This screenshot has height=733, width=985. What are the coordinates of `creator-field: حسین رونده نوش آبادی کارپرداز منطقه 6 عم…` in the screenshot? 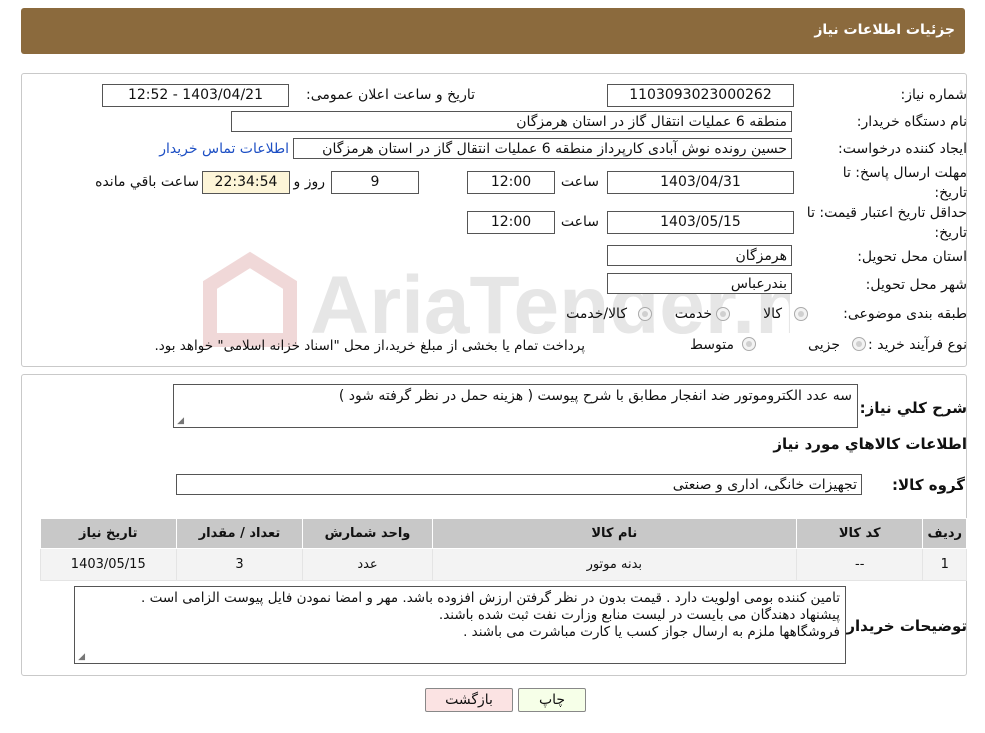 It's located at (542, 148).